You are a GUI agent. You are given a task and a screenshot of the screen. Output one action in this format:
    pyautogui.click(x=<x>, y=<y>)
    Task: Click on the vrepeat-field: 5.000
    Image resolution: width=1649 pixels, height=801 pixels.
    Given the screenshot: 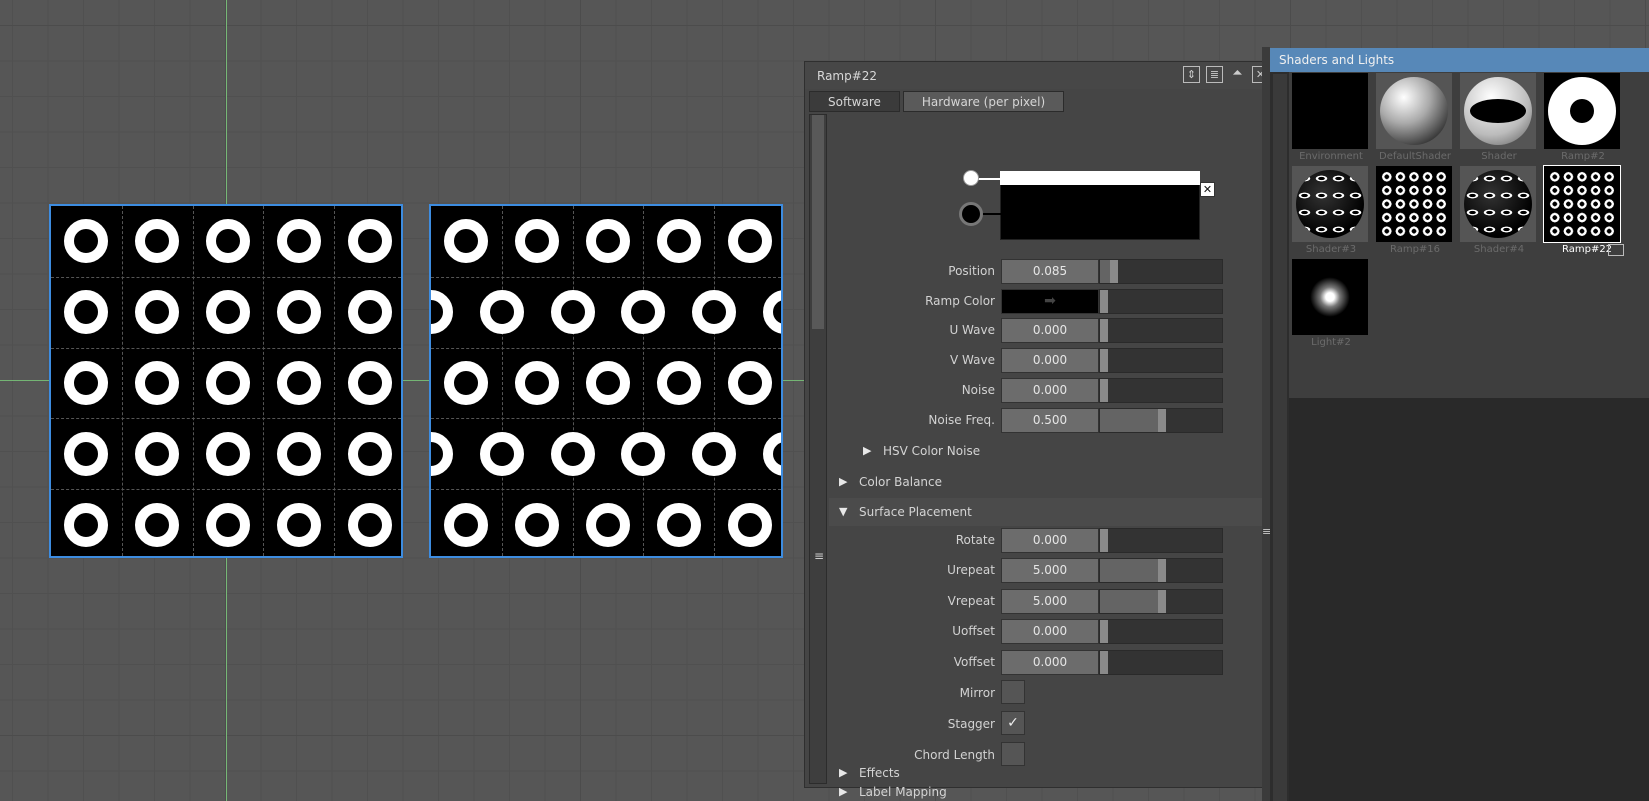 What is the action you would take?
    pyautogui.click(x=1050, y=601)
    